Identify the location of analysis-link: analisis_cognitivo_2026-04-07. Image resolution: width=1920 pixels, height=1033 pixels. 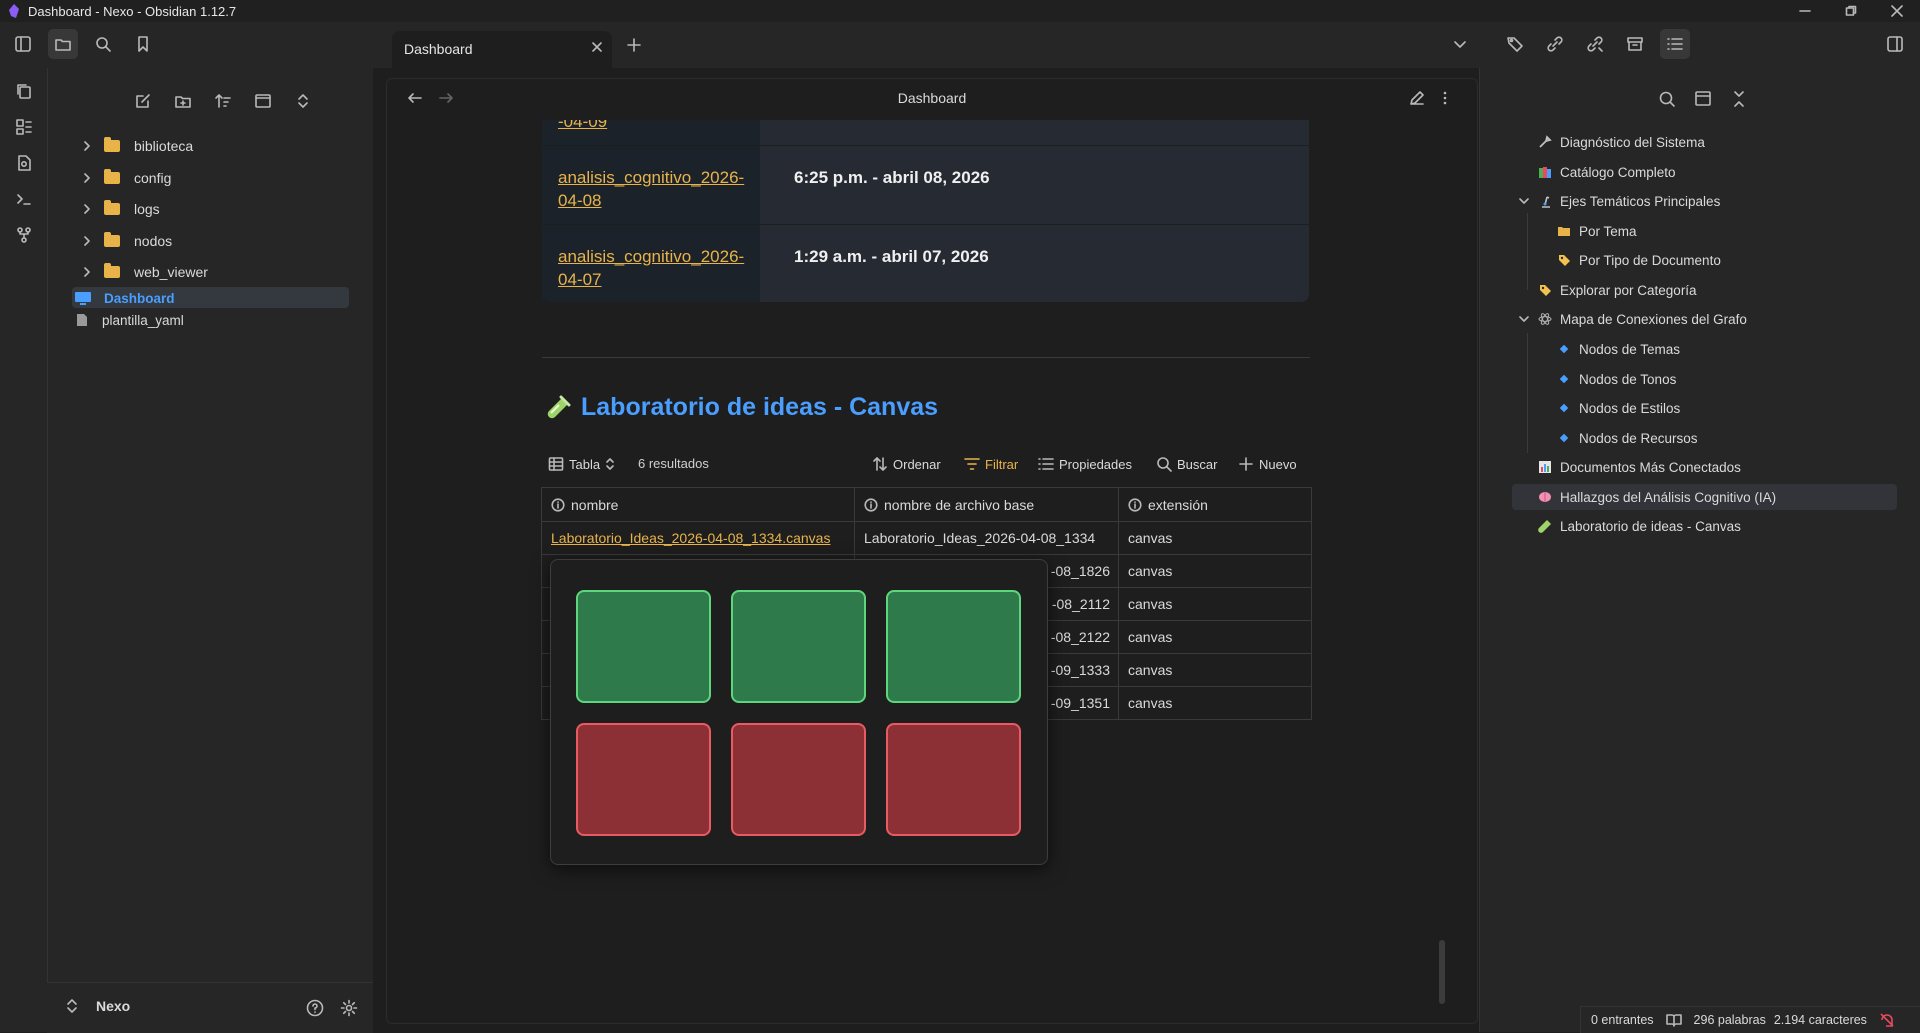
(653, 268).